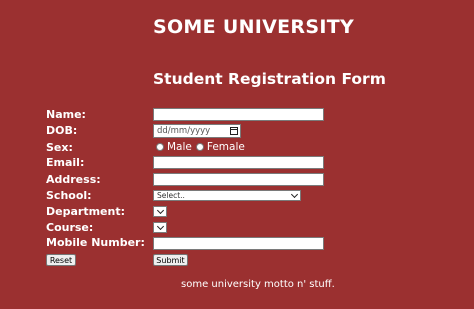  What do you see at coordinates (238, 114) in the screenshot?
I see `name-input` at bounding box center [238, 114].